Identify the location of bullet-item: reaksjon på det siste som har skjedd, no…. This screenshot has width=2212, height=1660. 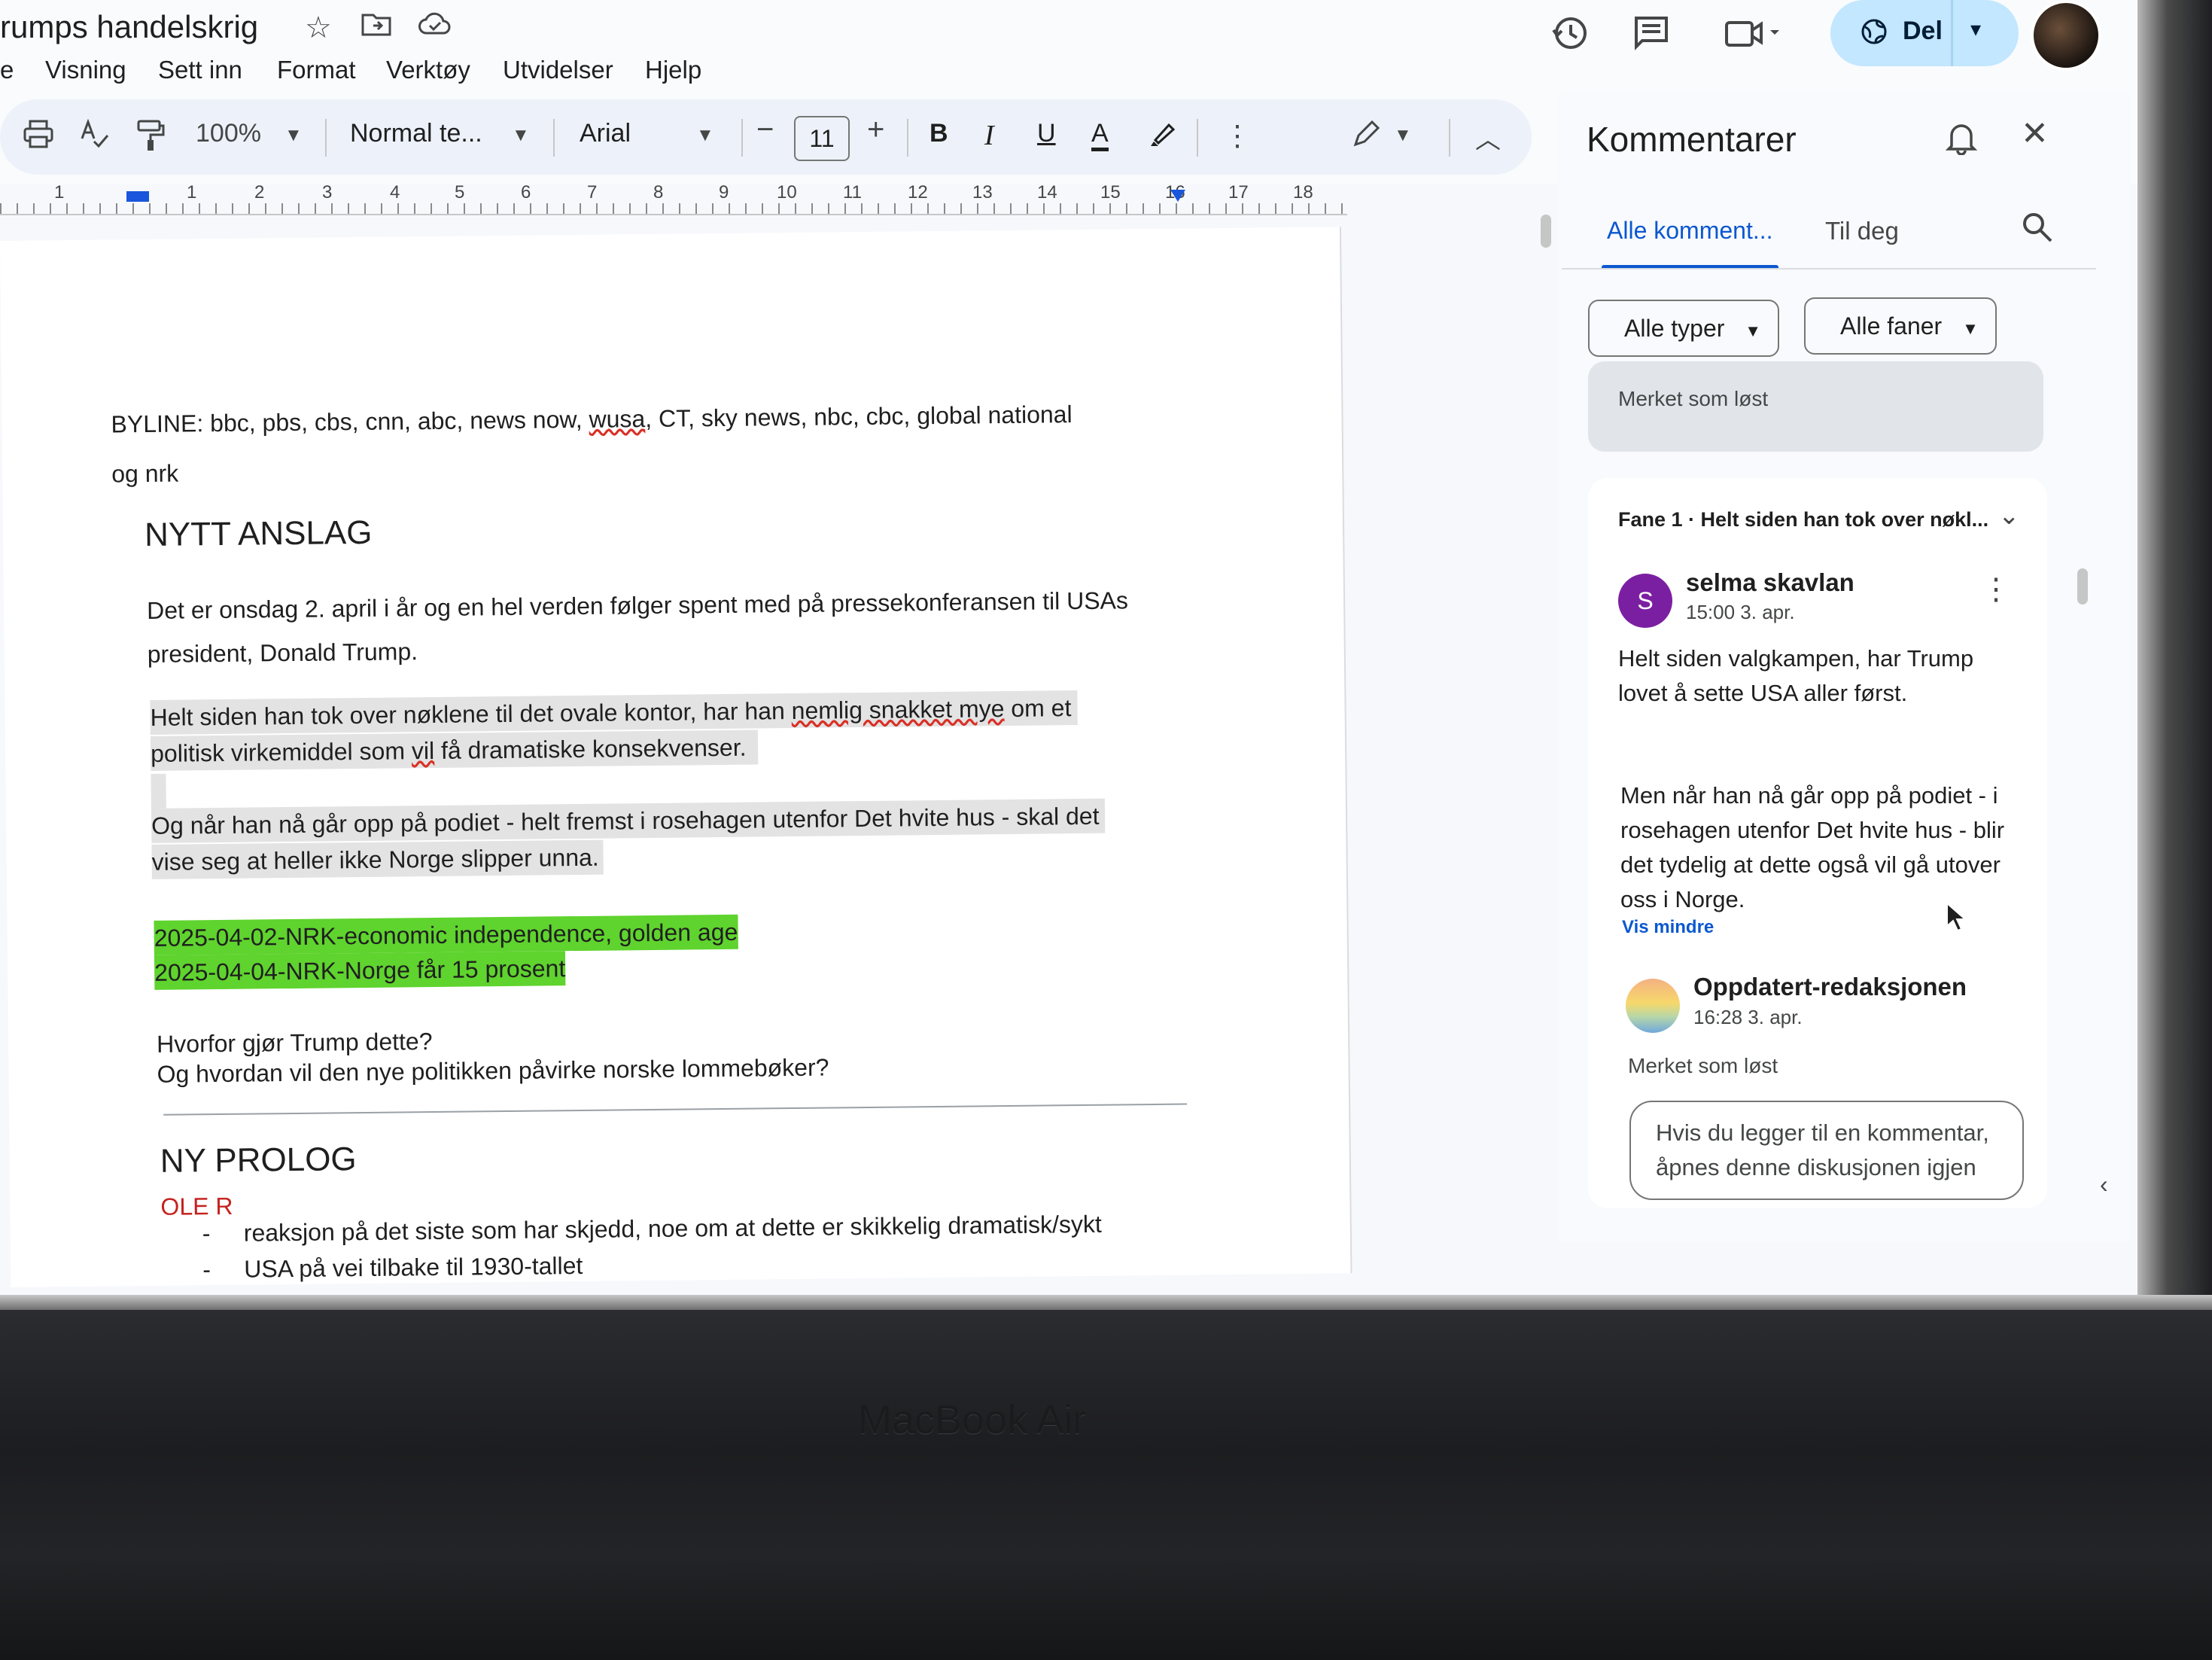
(673, 1229).